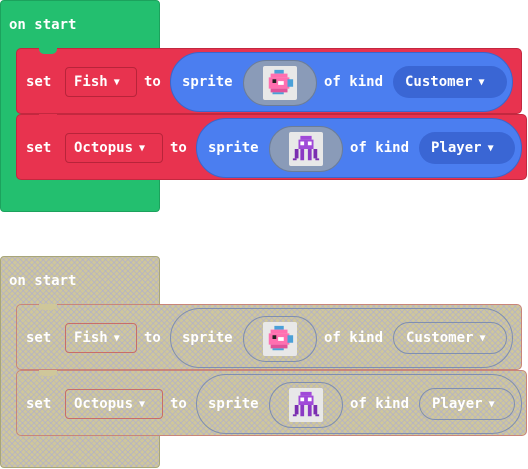 Image resolution: width=528 pixels, height=469 pixels. I want to click on set-variable-block: set Fish ▼ to sprite of kind Customer ▼, so click(269, 81).